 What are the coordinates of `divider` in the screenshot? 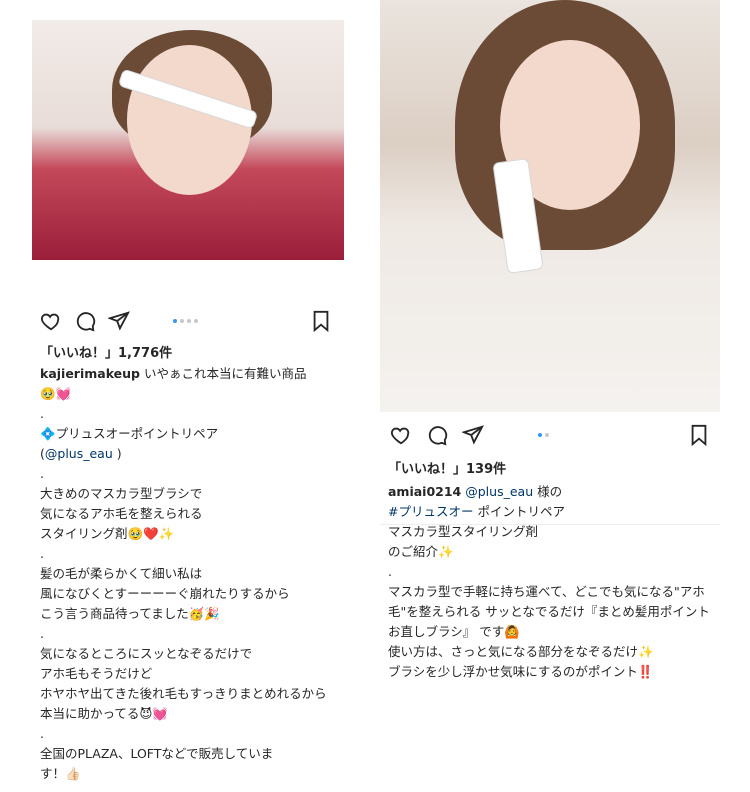 It's located at (550, 524).